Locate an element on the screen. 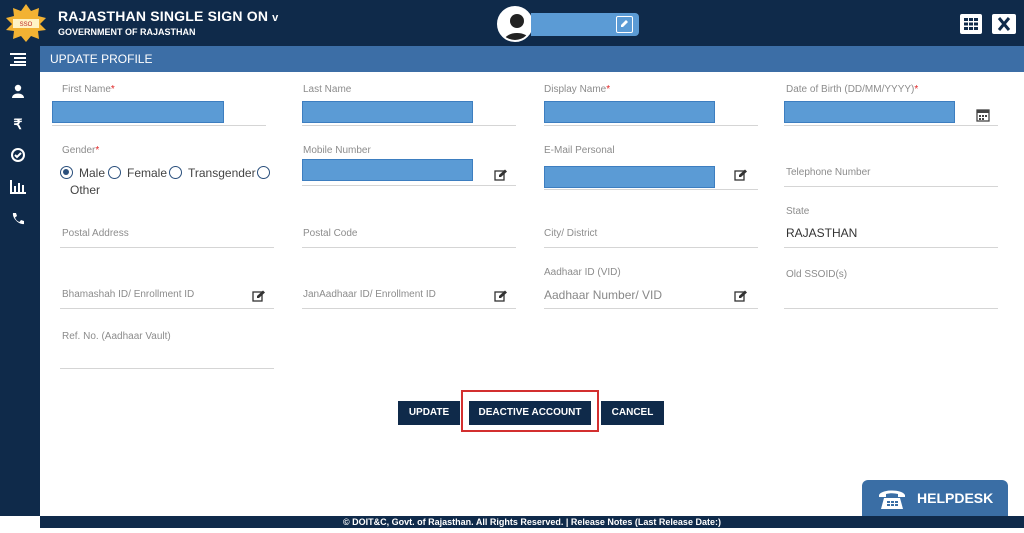  old-ssoid-label: Old SSOID(s) is located at coordinates (817, 274).